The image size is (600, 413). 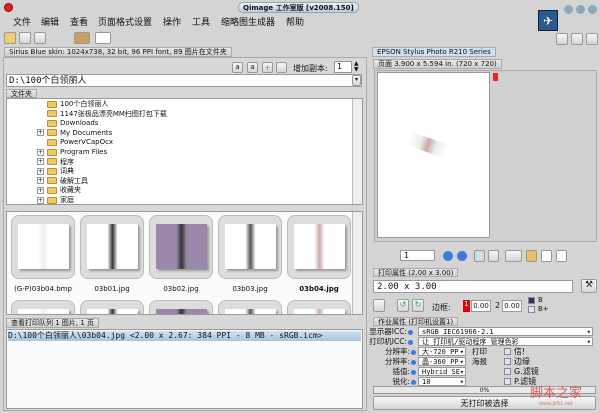 I want to click on lock-button, so click(x=531, y=256).